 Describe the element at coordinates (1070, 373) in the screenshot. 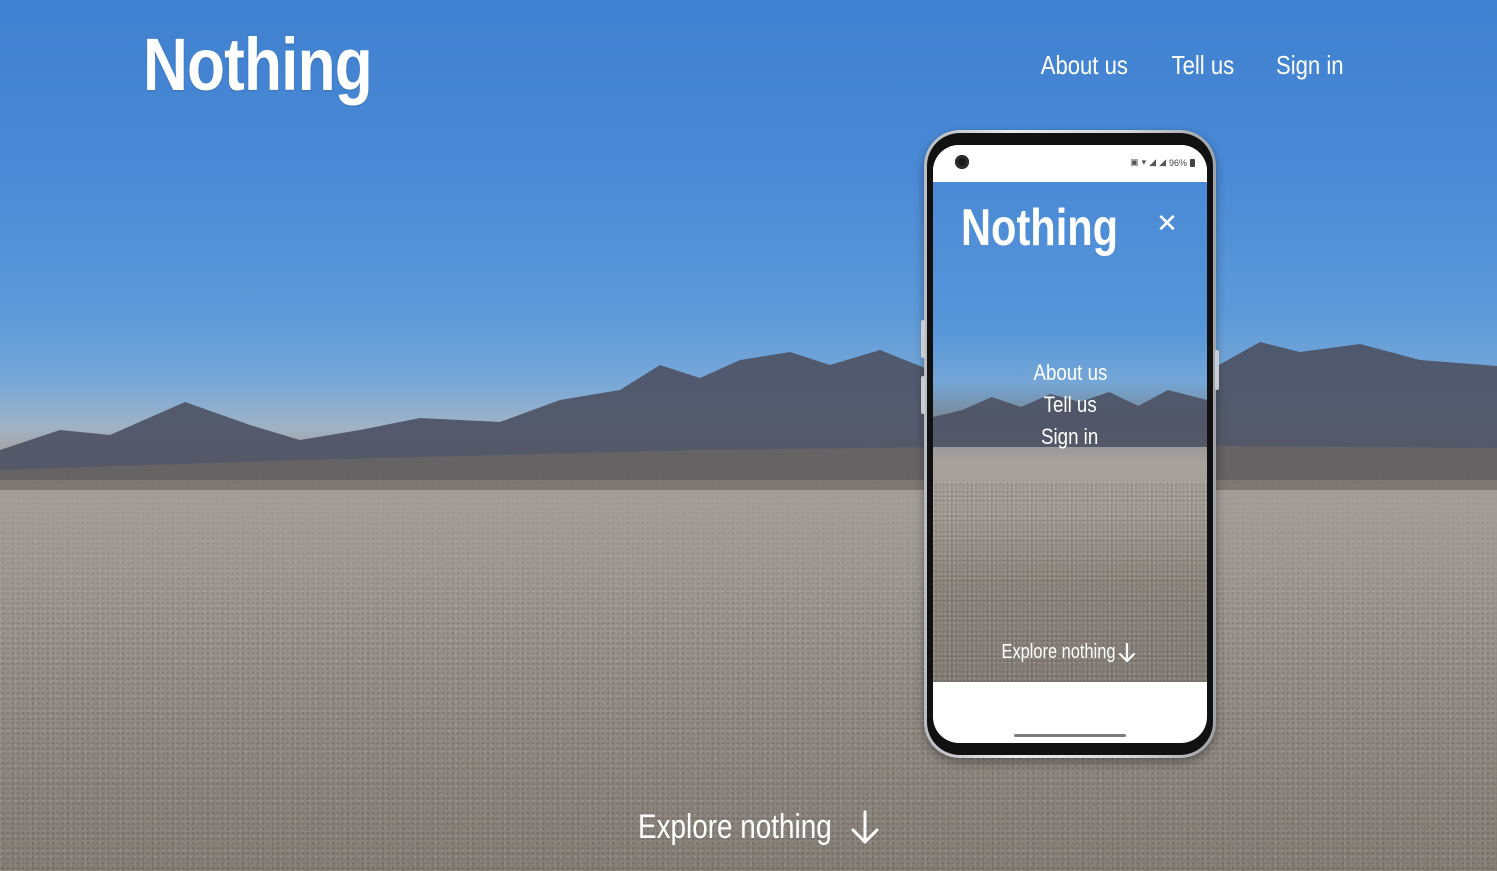

I see `app-menu-about-us: About us` at that location.